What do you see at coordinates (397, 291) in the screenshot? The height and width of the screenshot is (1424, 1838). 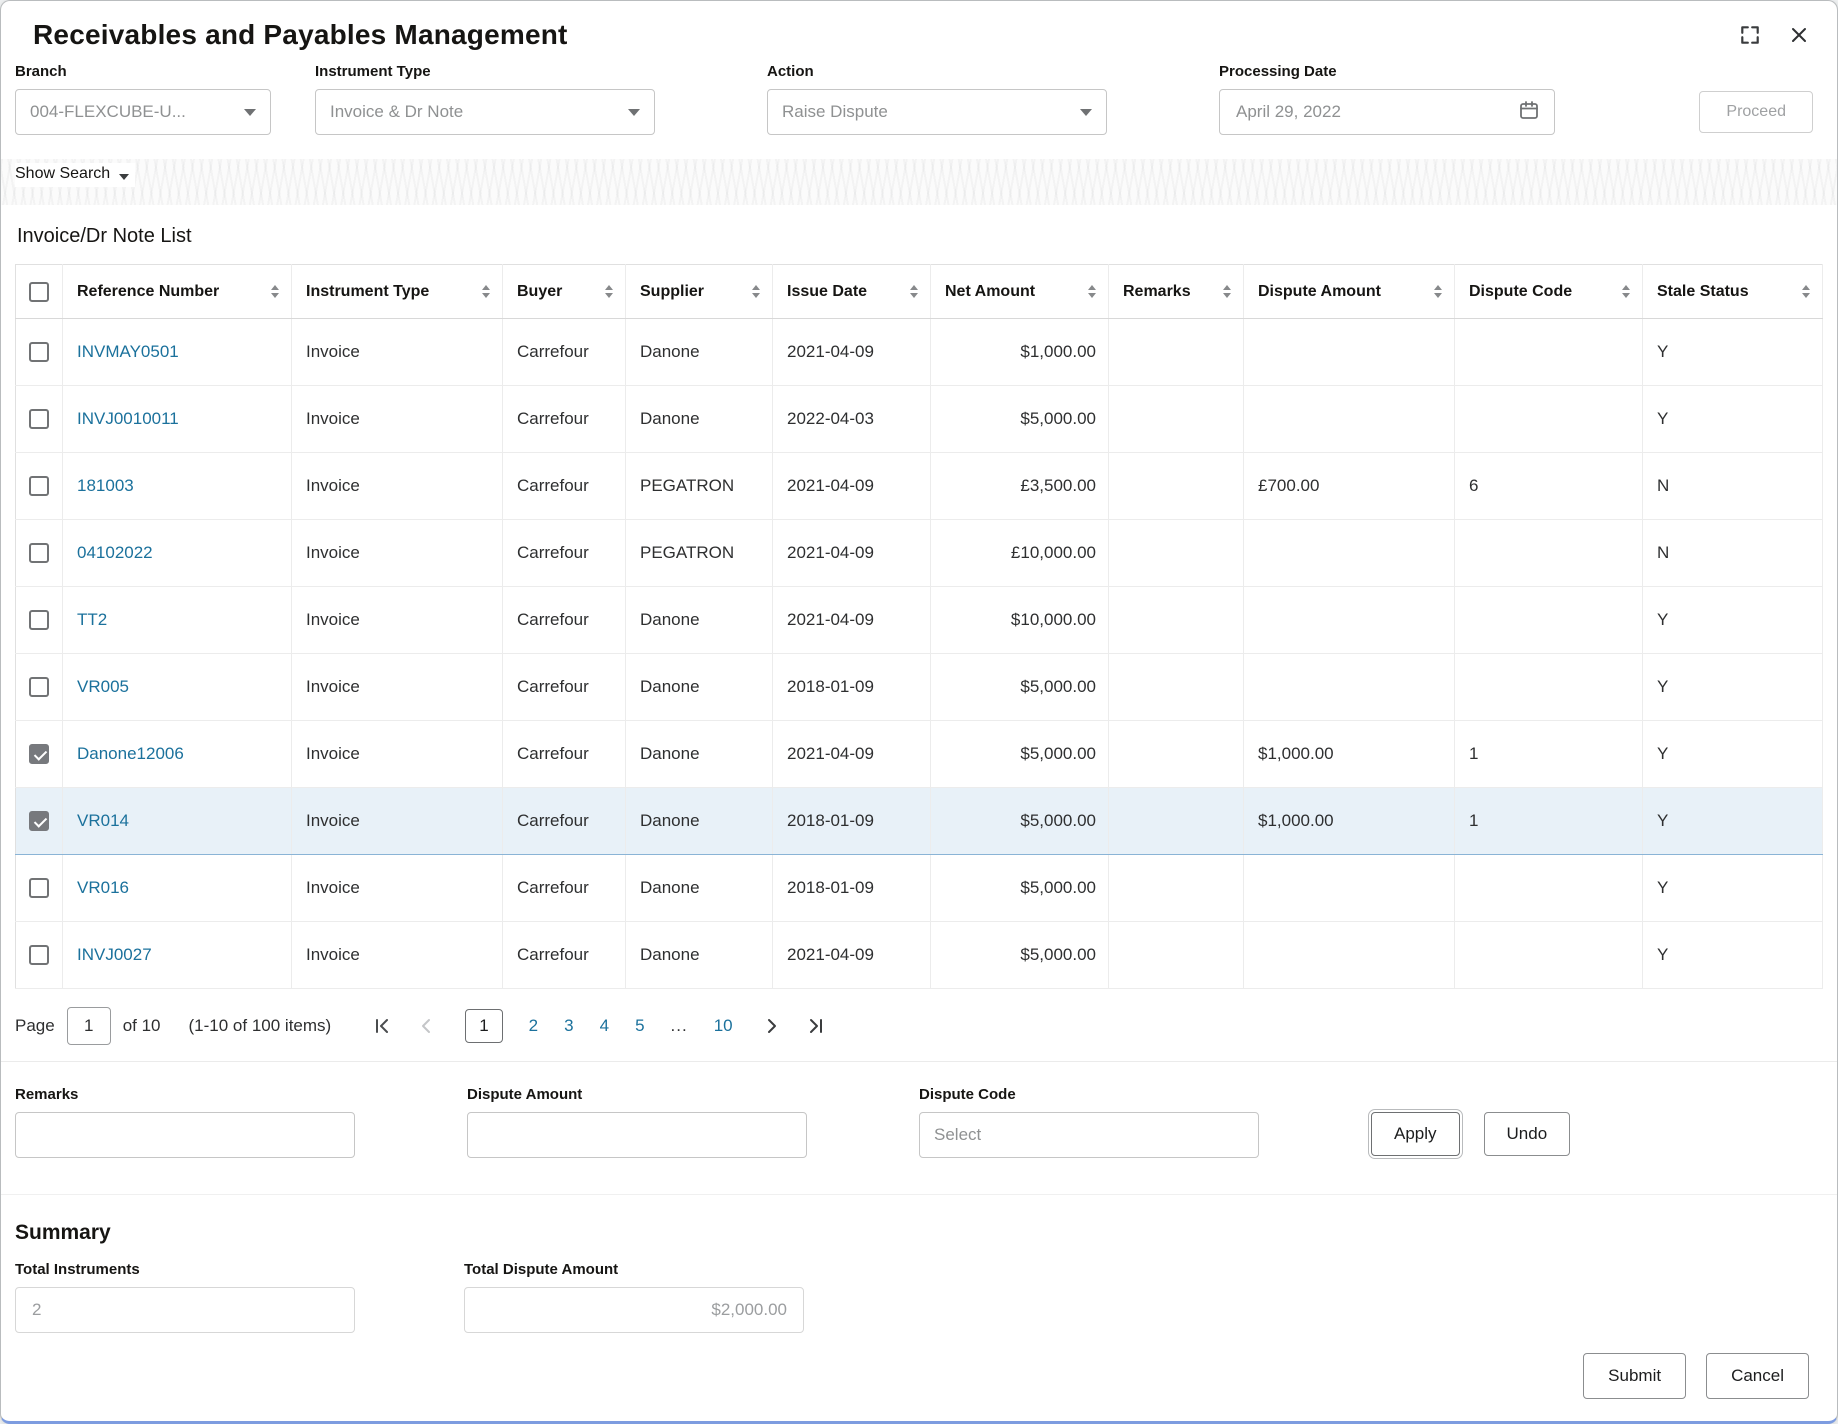 I see `column-header-instrument-type: Instrument Type` at bounding box center [397, 291].